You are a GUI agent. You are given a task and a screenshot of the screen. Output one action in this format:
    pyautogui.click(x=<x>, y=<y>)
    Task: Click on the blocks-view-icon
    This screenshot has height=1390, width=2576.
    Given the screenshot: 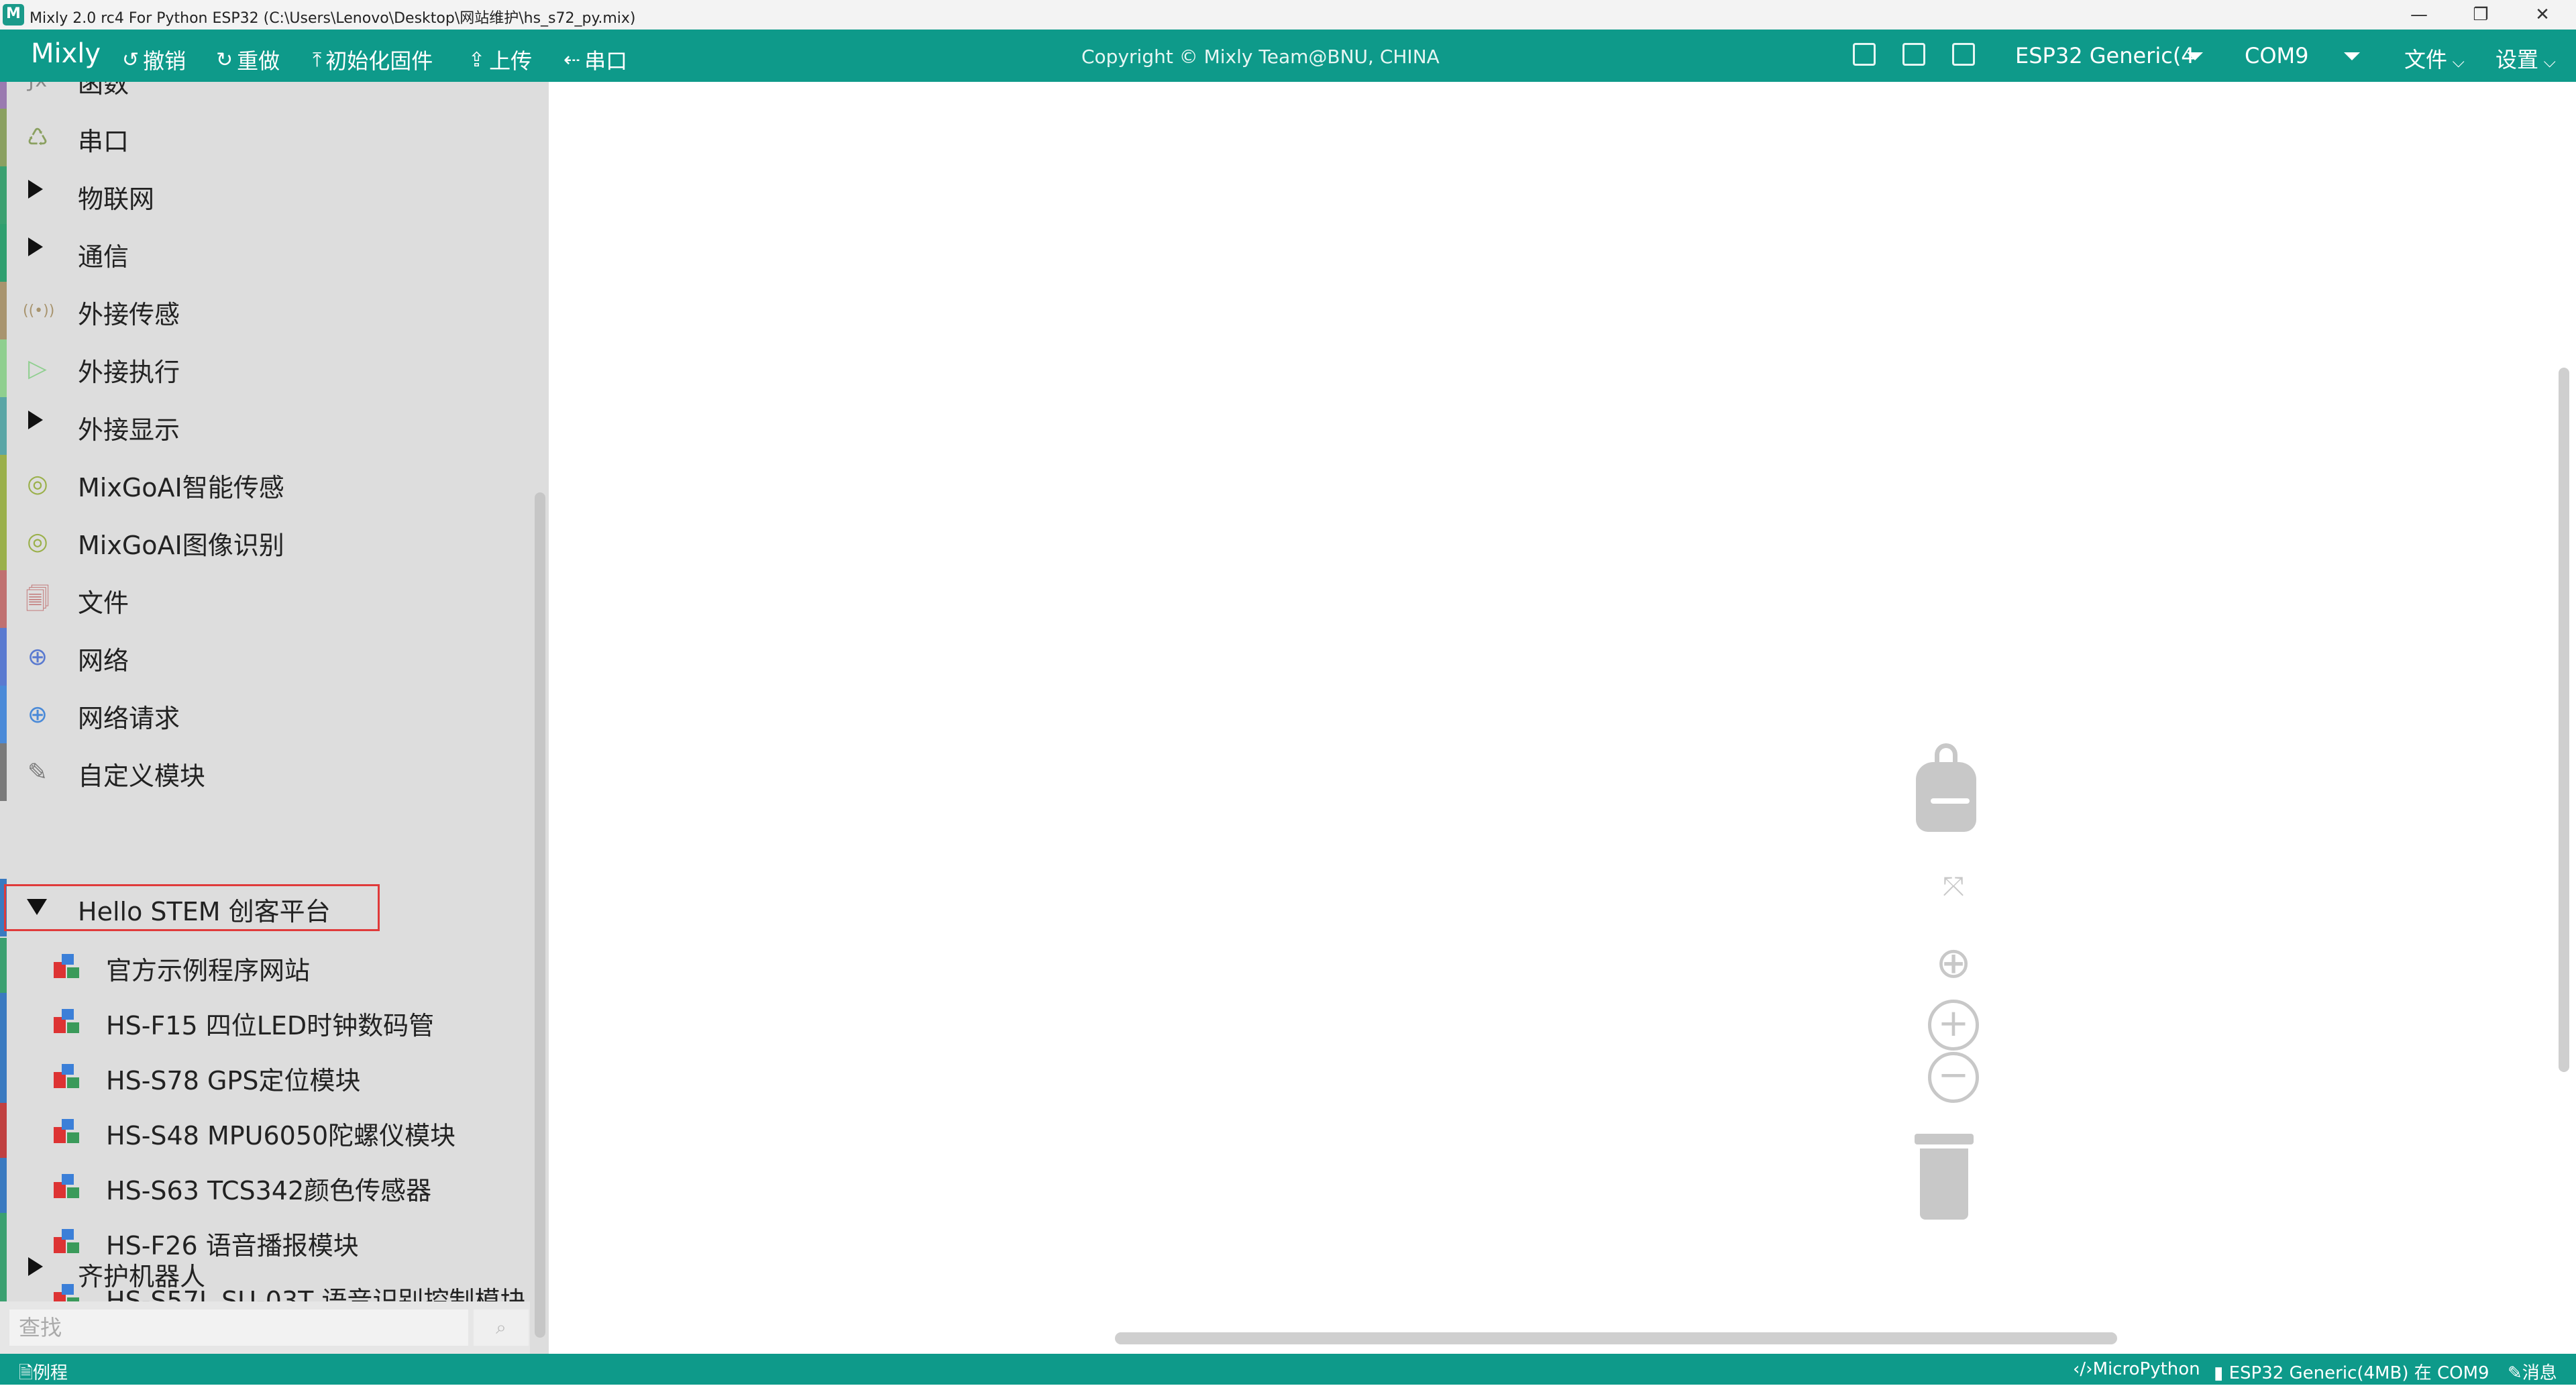 What is the action you would take?
    pyautogui.click(x=1864, y=55)
    